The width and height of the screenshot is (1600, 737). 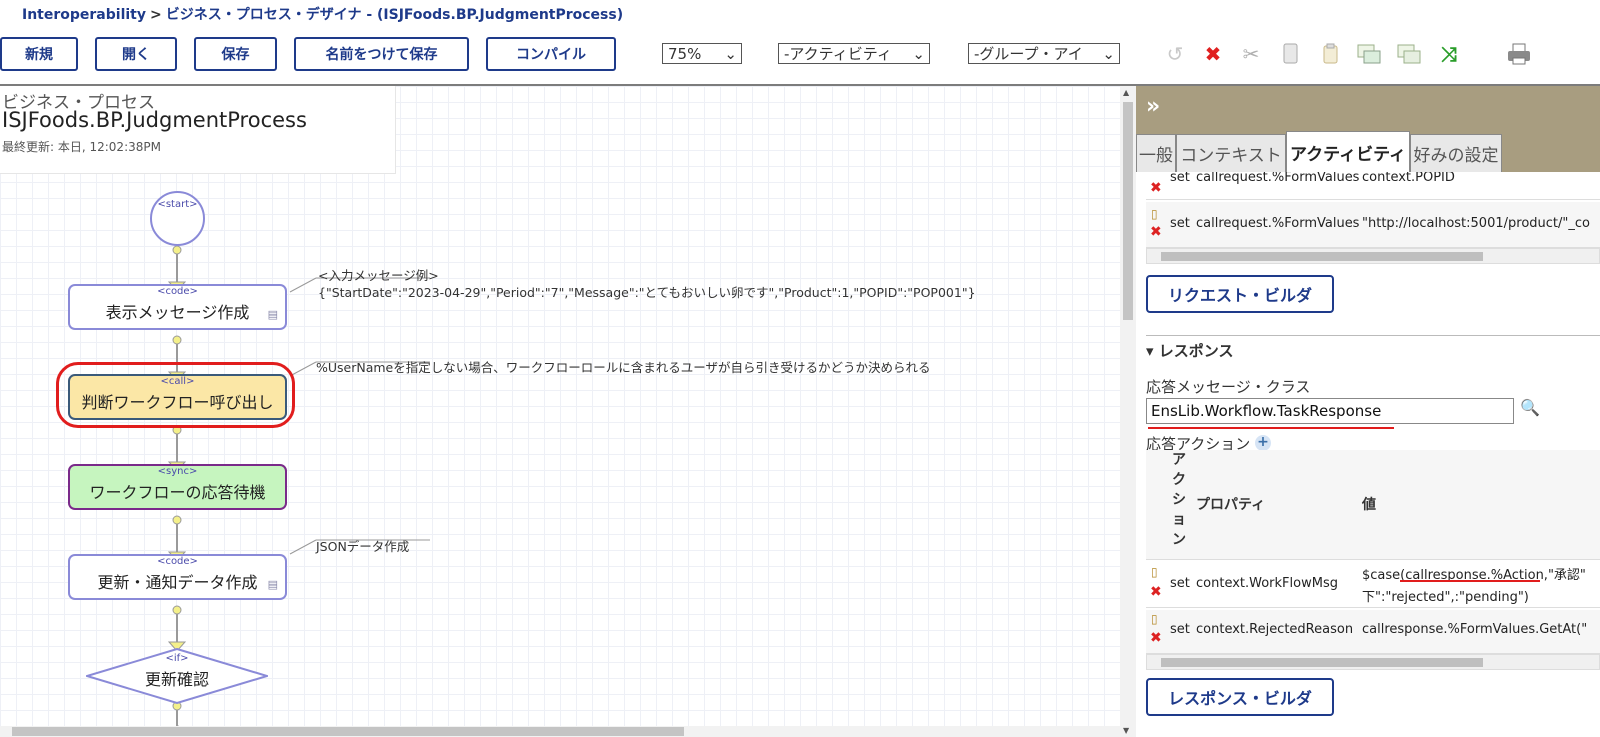 What do you see at coordinates (264, 15) in the screenshot?
I see `breadcrumb-page: ビジネス・プロセス・デザイナ` at bounding box center [264, 15].